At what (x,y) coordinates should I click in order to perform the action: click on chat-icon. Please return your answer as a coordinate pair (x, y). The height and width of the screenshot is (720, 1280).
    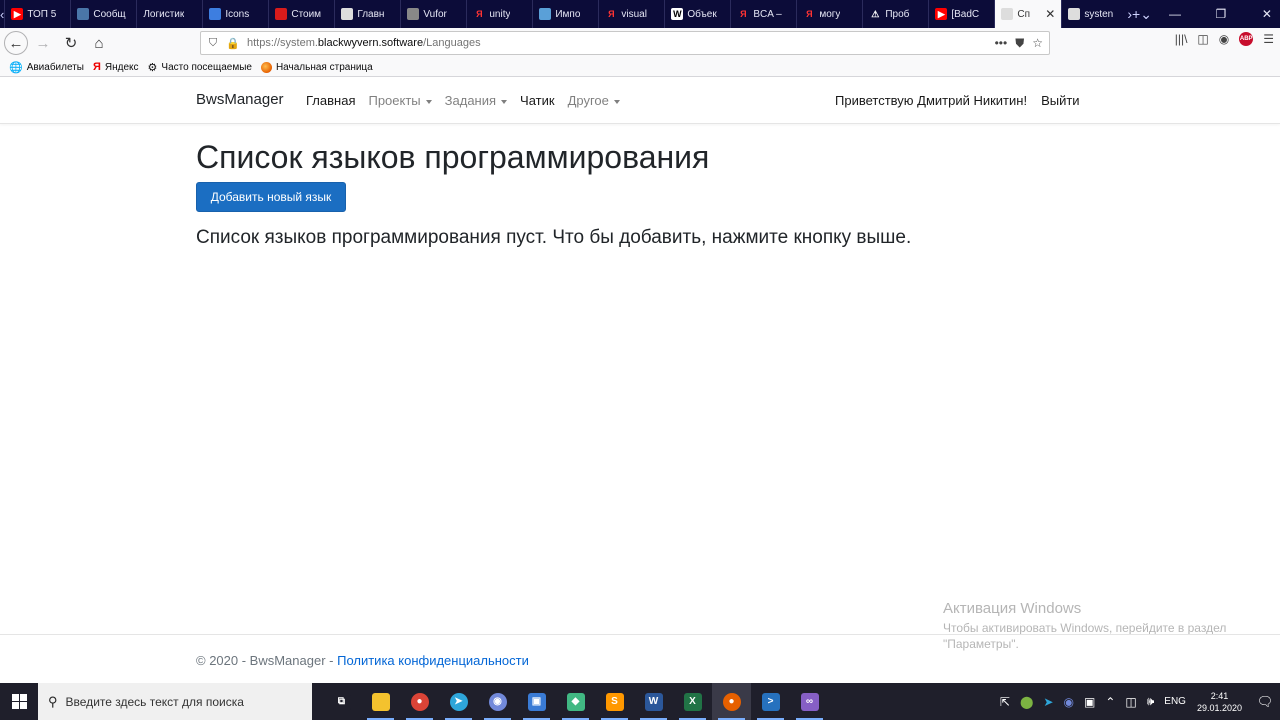
    Looking at the image, I should click on (83, 14).